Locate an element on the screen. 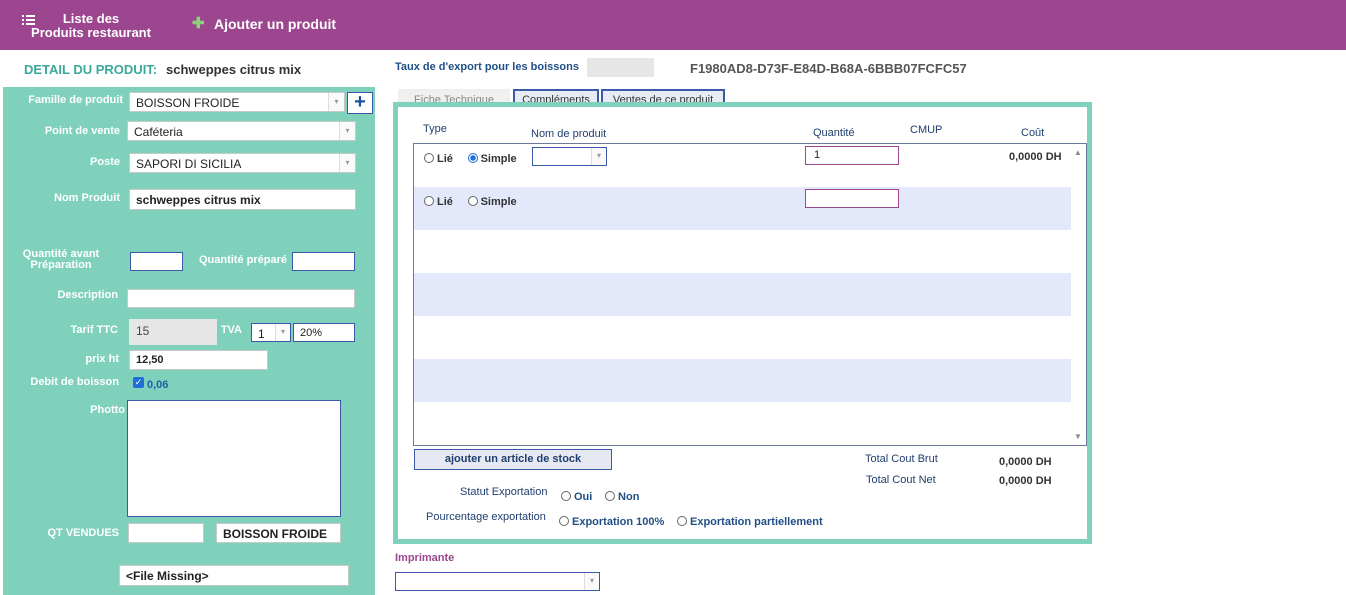 Image resolution: width=1346 pixels, height=595 pixels. debit-value: 0,06 is located at coordinates (158, 385).